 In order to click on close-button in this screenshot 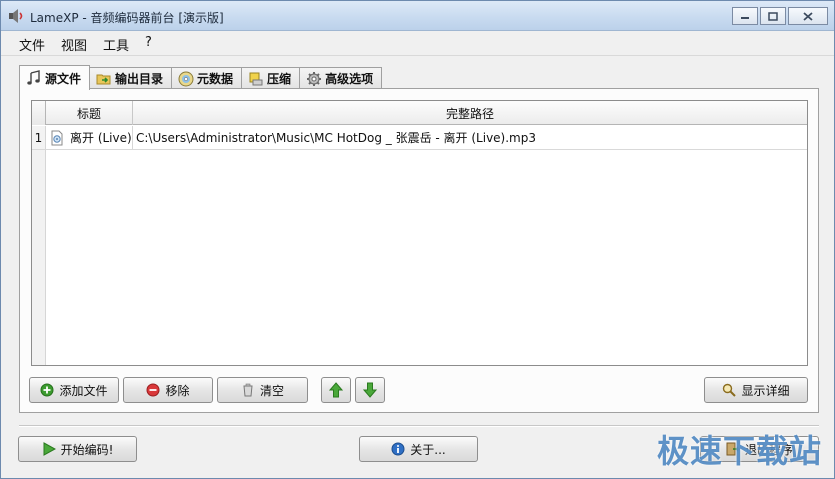, I will do `click(808, 16)`.